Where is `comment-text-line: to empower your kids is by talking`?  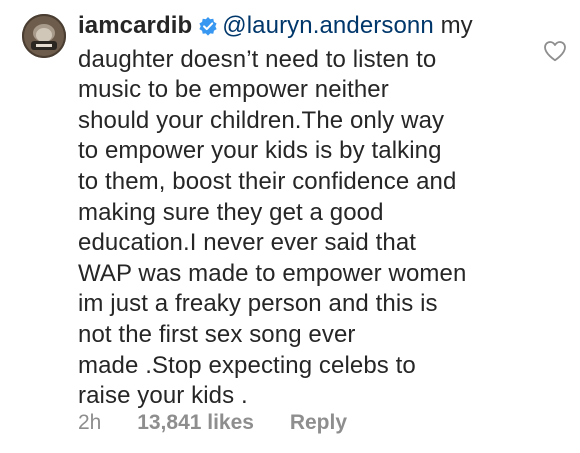
comment-text-line: to empower your kids is by talking is located at coordinates (260, 151).